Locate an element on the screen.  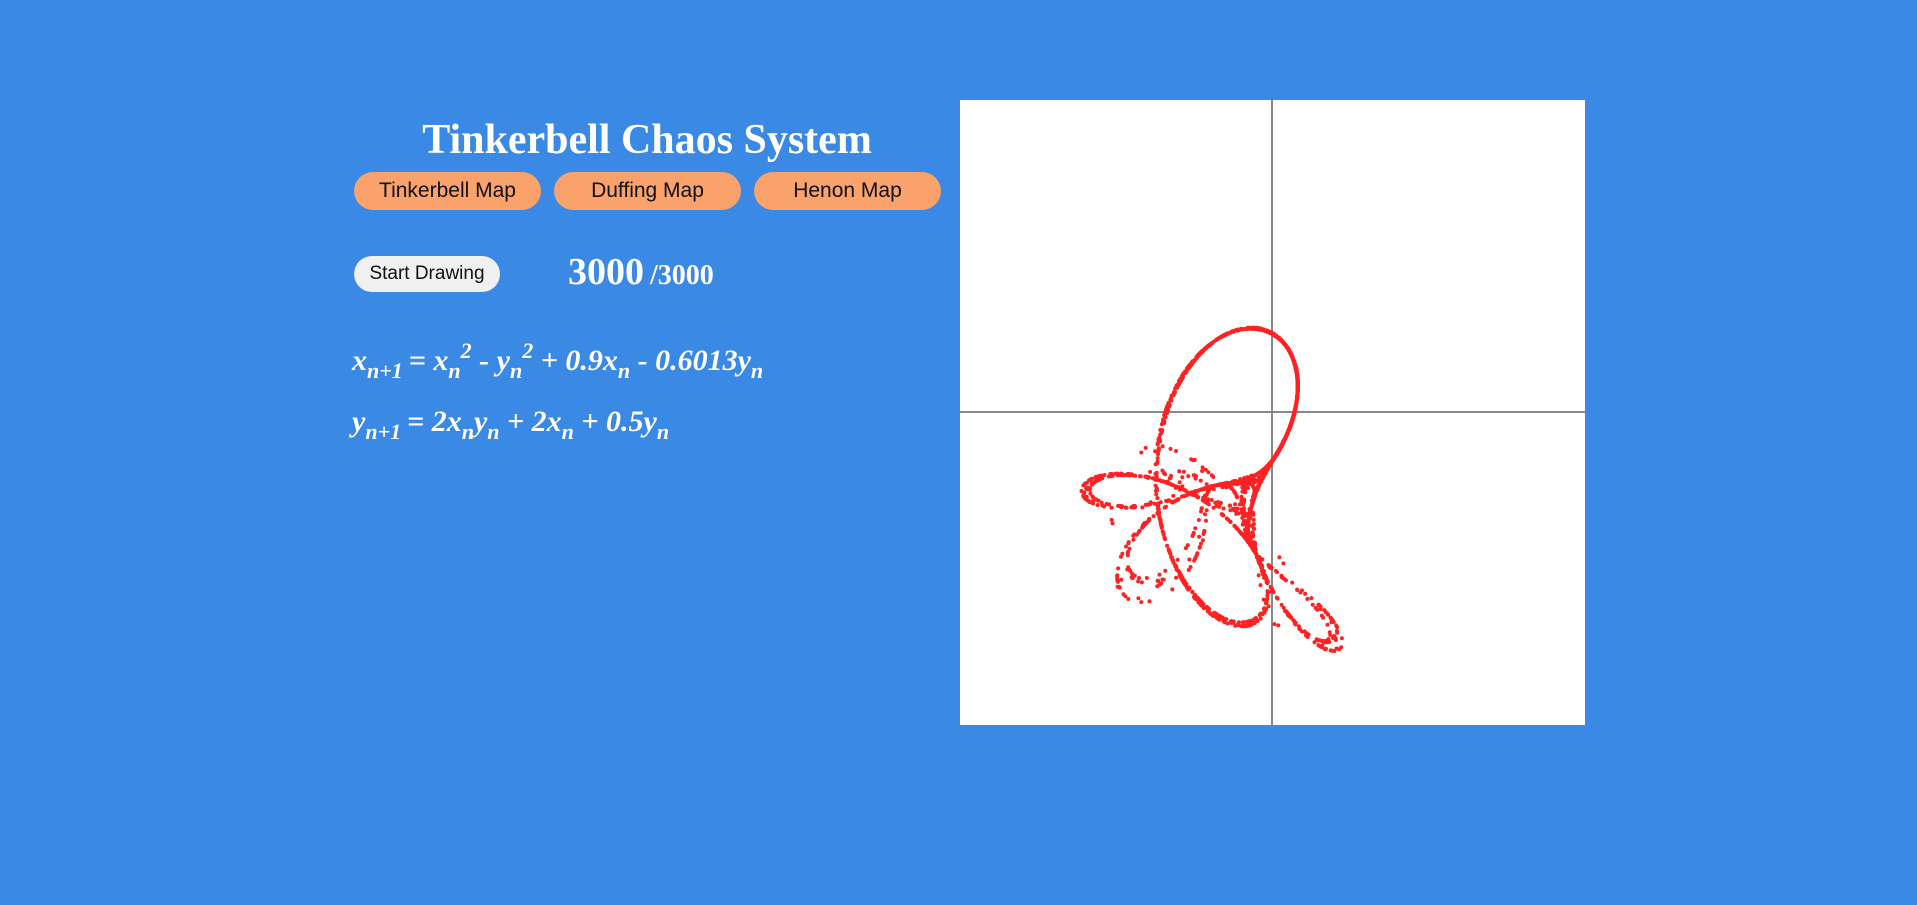
henon-map-button: Henon Map is located at coordinates (847, 191).